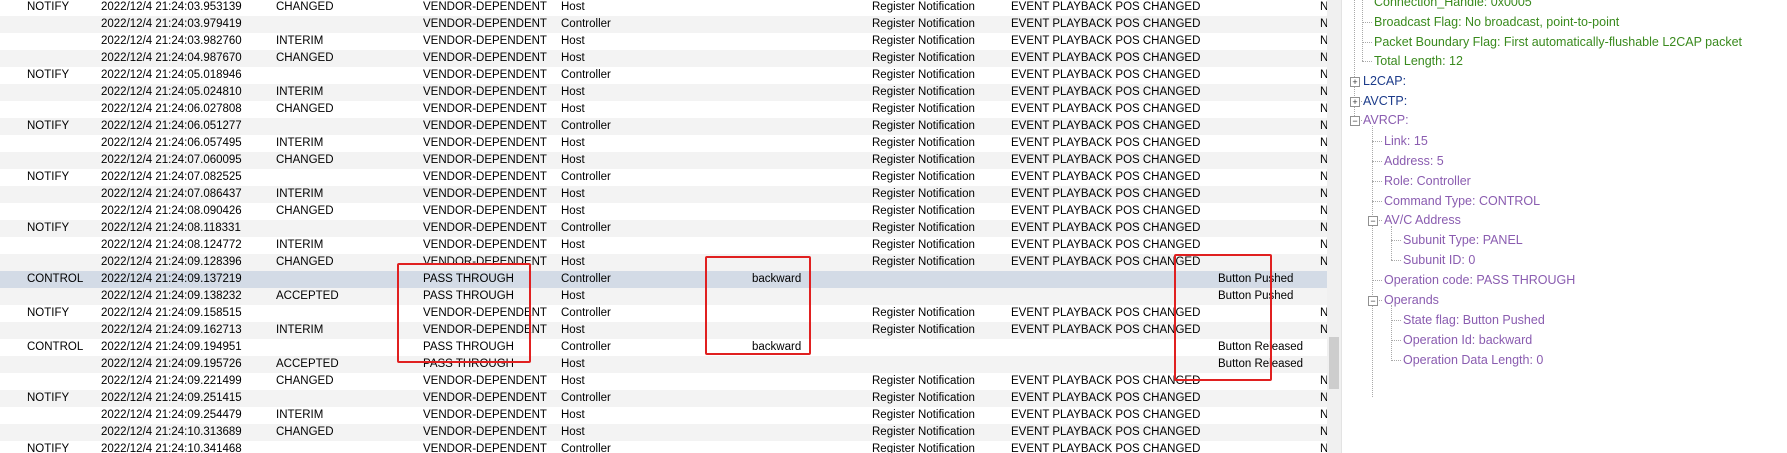 The image size is (1787, 453). What do you see at coordinates (1439, 260) in the screenshot?
I see `tree-node-subunit-id: Subunit ID: 0` at bounding box center [1439, 260].